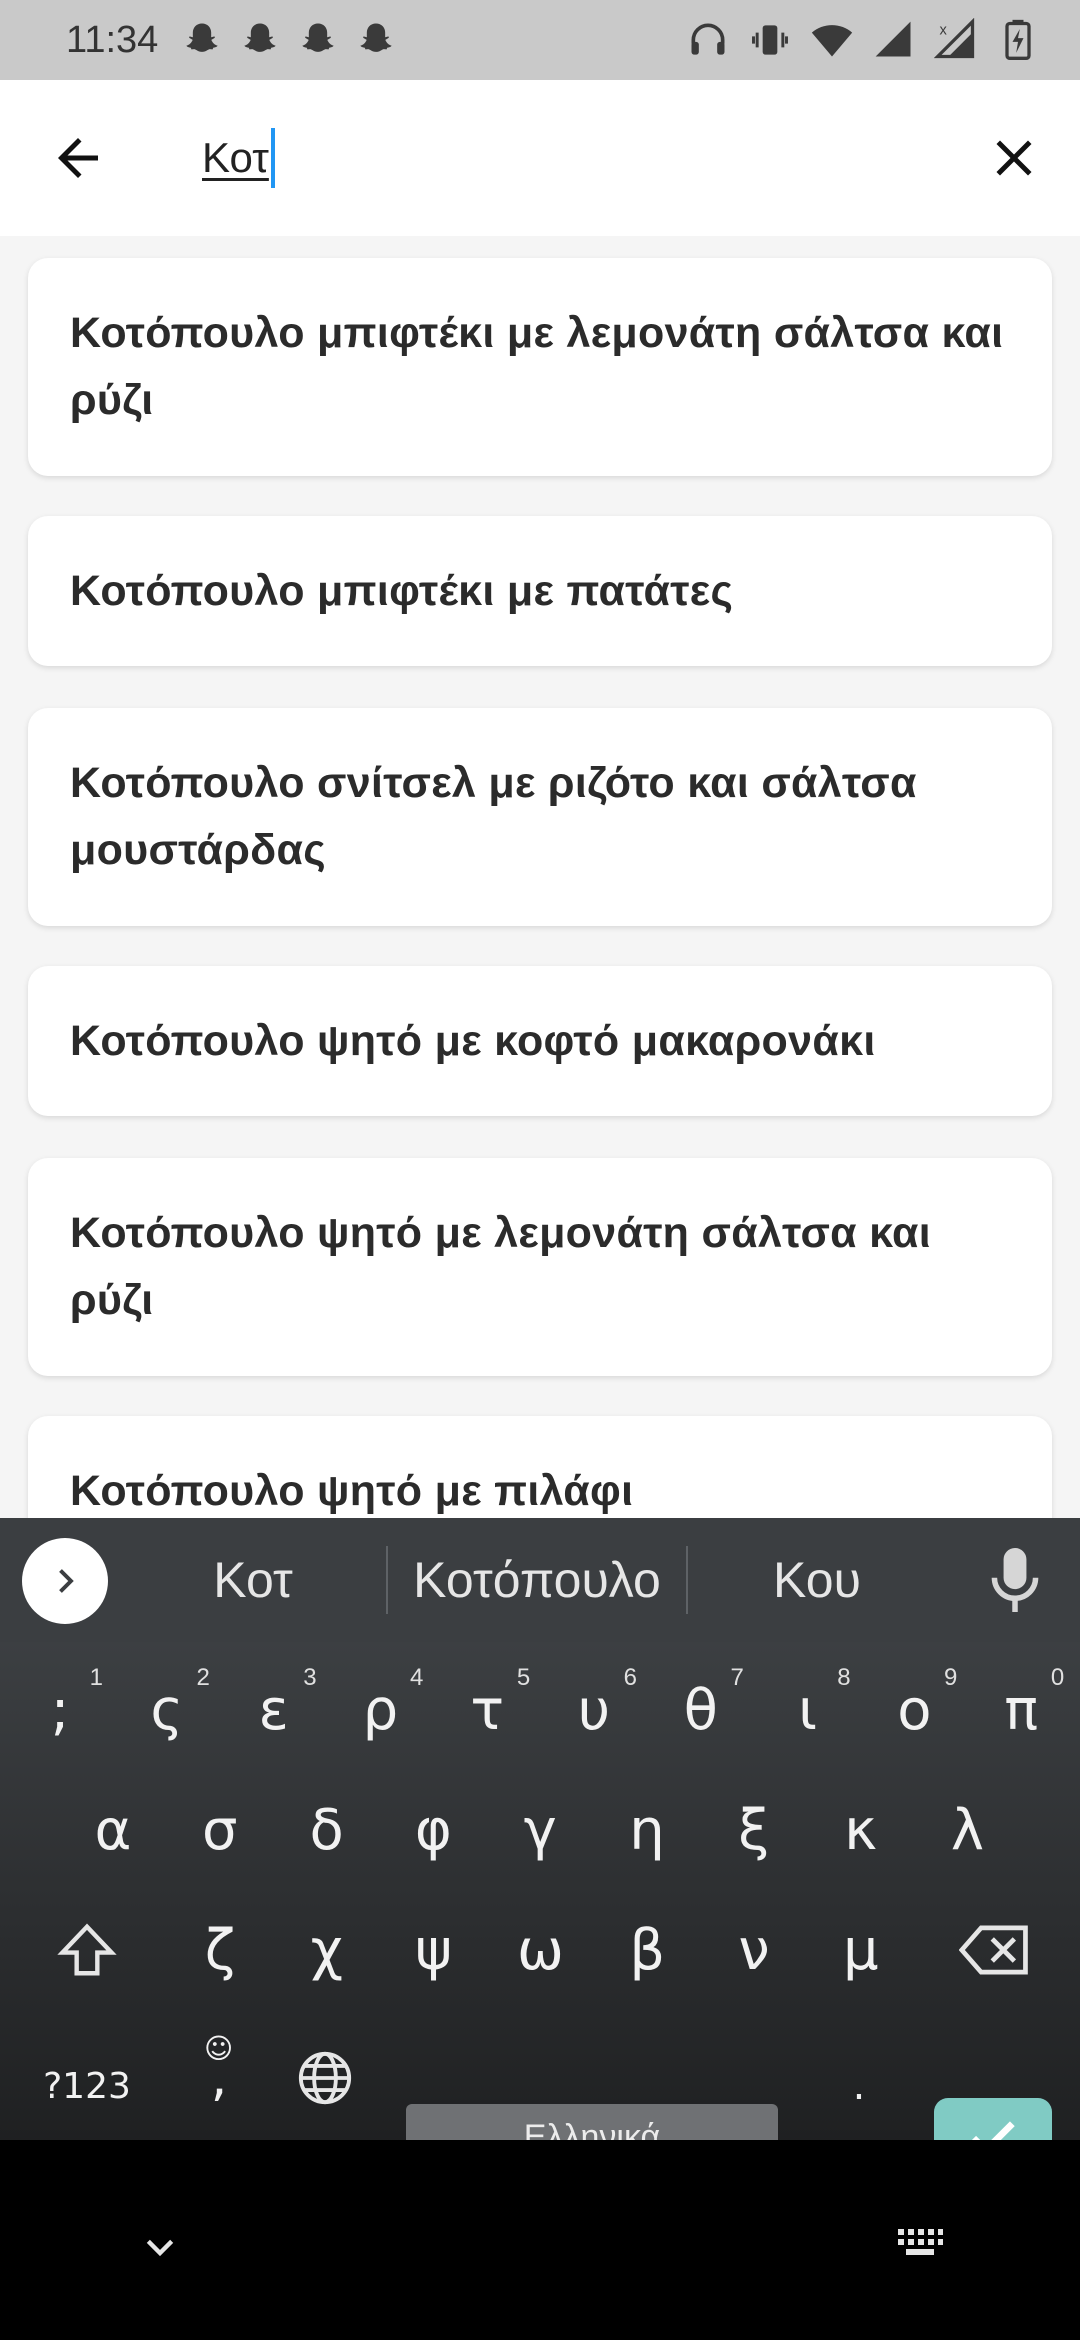  I want to click on suggestion-3: Κου, so click(817, 1580).